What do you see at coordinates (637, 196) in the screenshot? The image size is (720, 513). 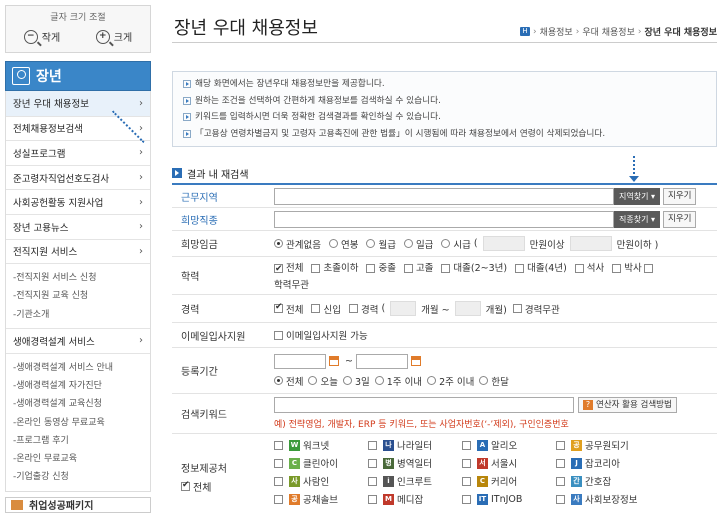 I see `region-search-button: 지역찾기 ▾` at bounding box center [637, 196].